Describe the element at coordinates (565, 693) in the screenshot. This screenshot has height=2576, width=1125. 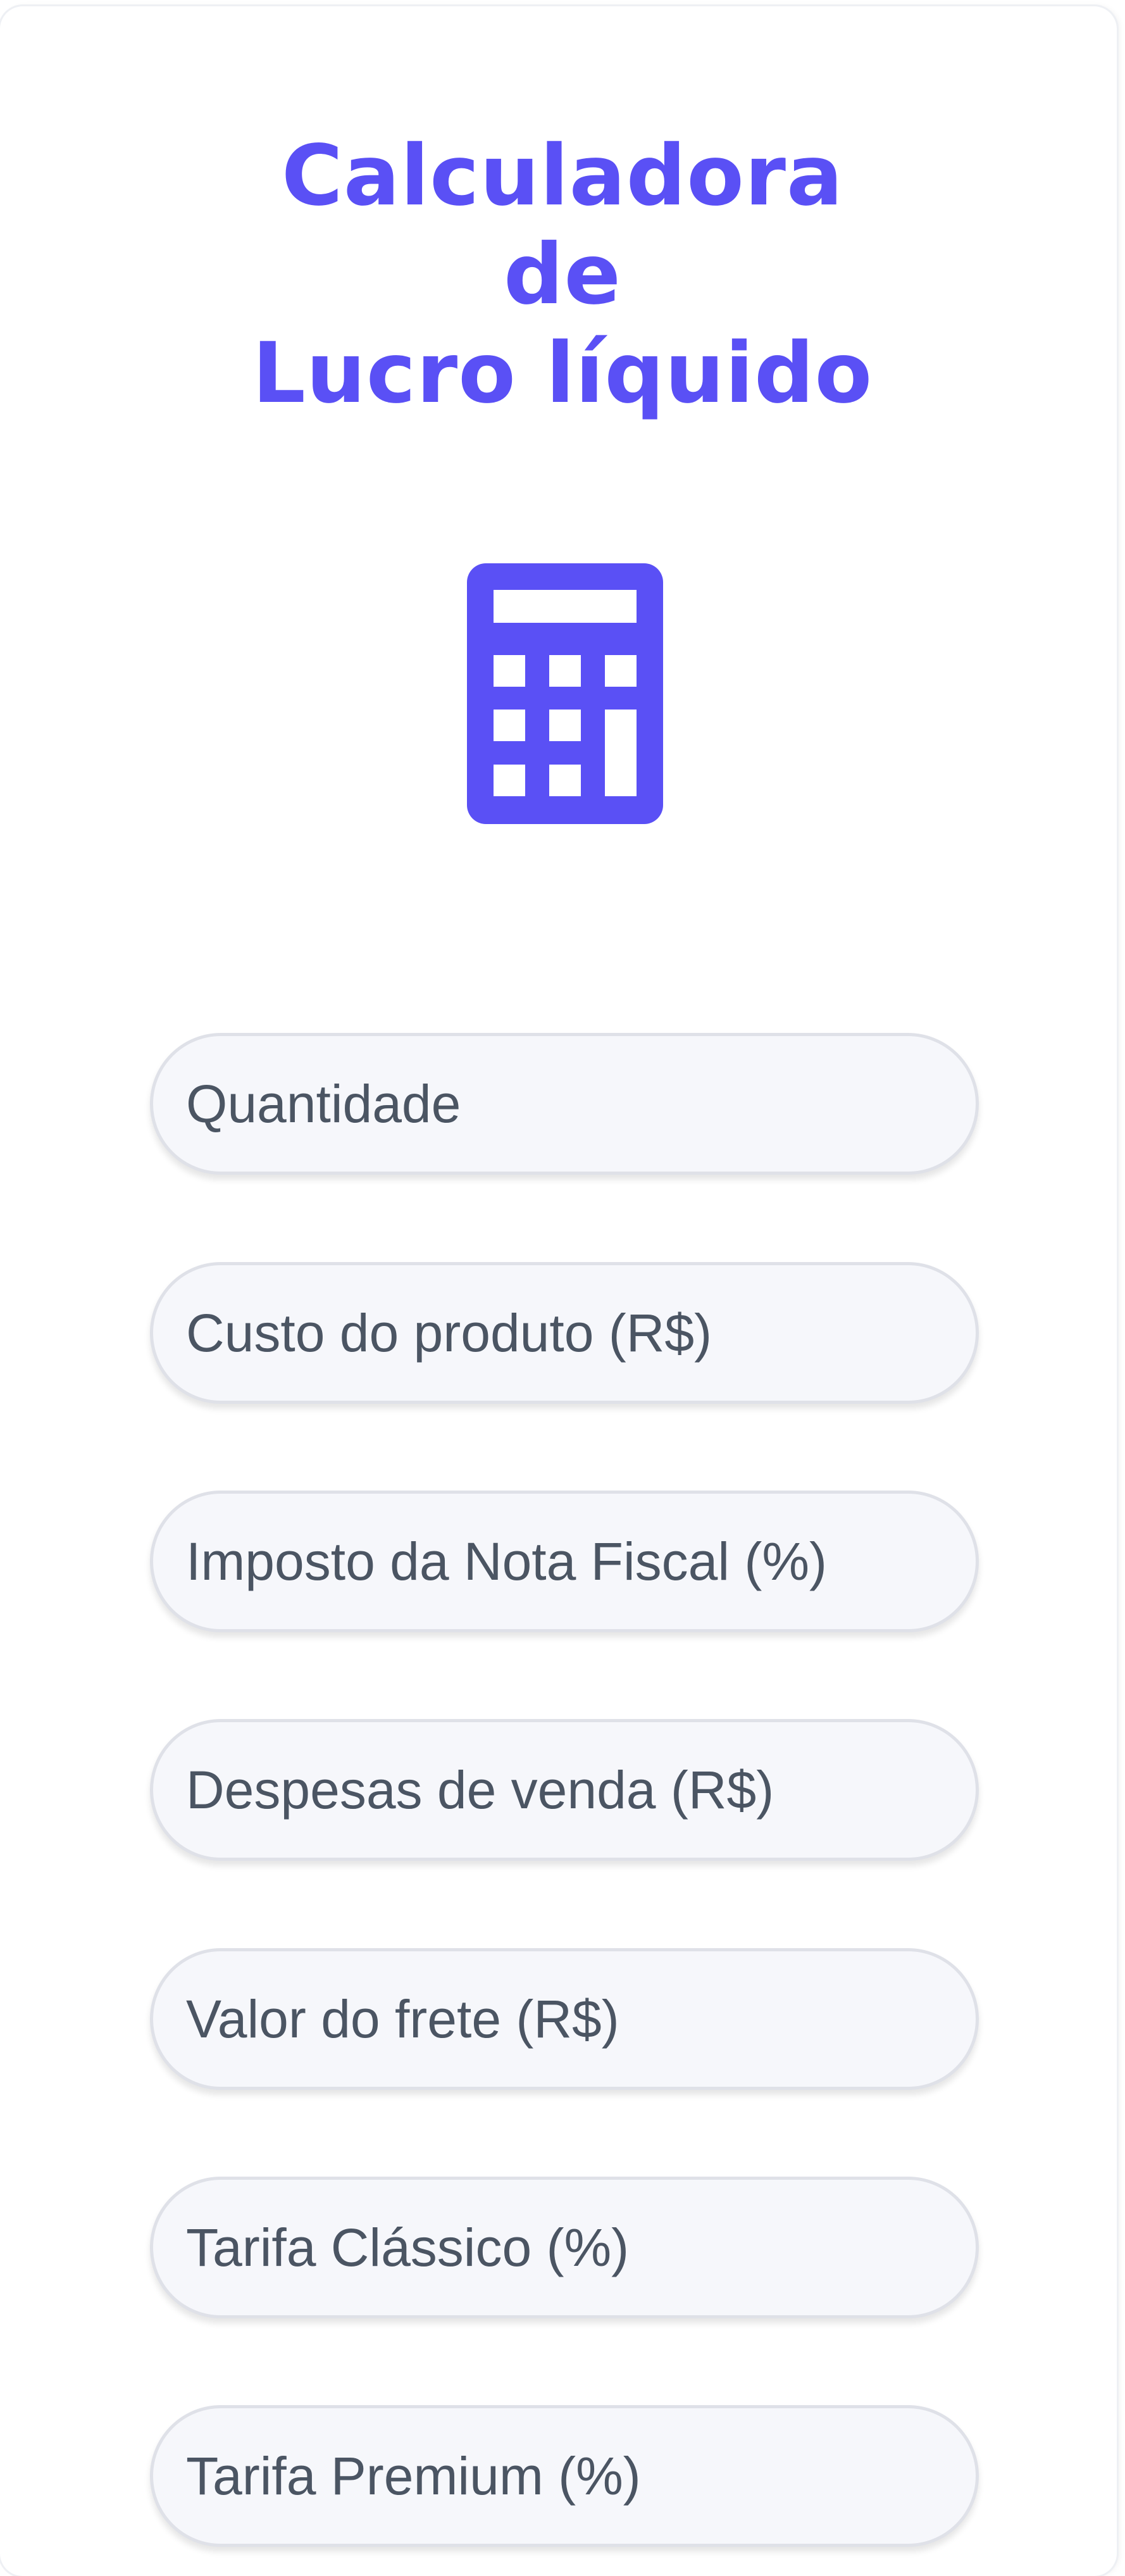
I see `calculator-icon` at that location.